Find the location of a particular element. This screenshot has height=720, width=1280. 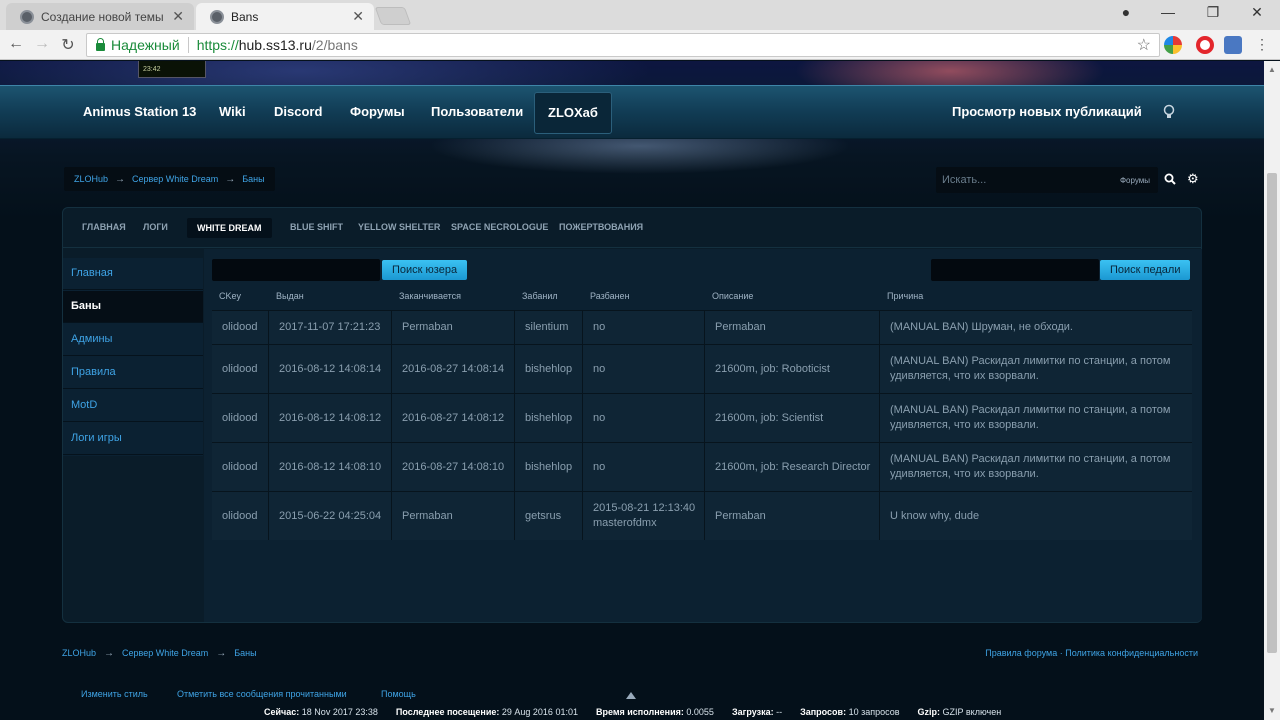

stat-value: GZIP включен is located at coordinates (972, 712).